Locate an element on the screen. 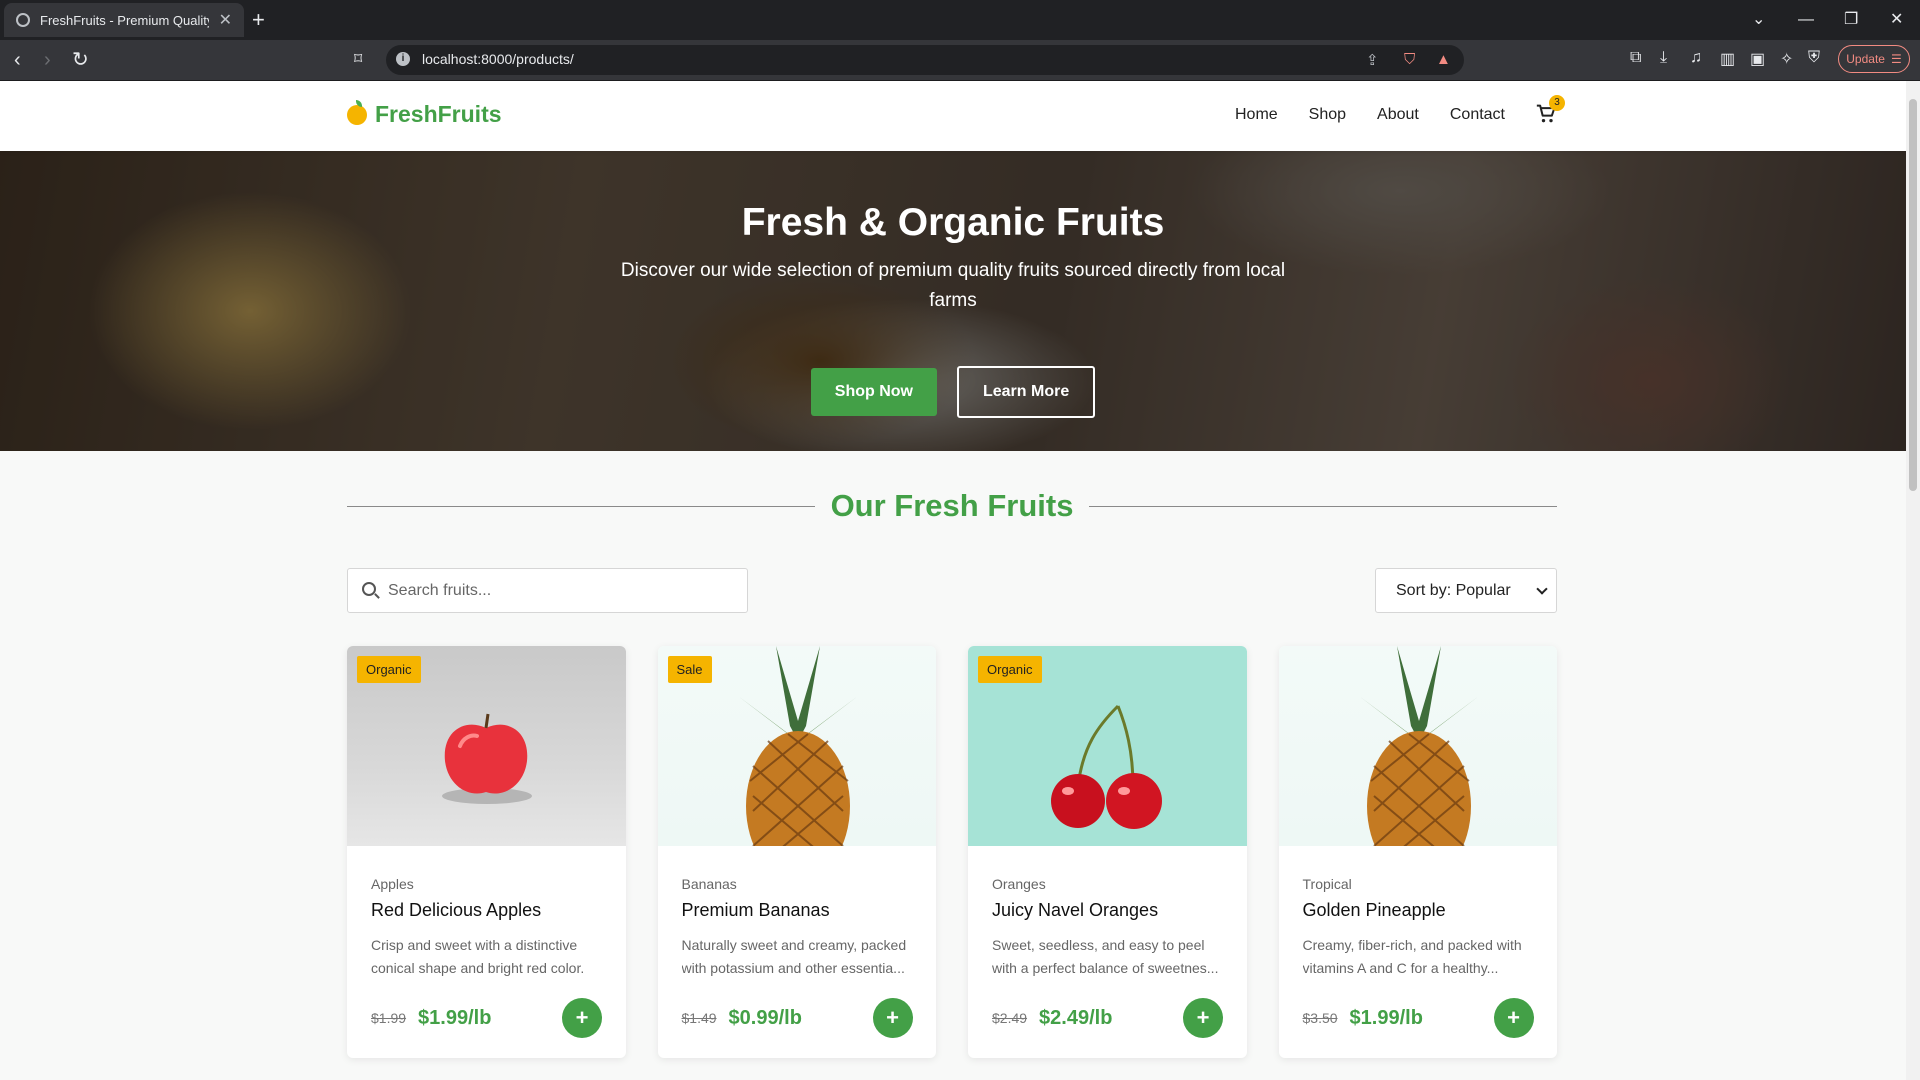 The width and height of the screenshot is (1920, 1080). learn-more-button: Learn More is located at coordinates (1026, 392).